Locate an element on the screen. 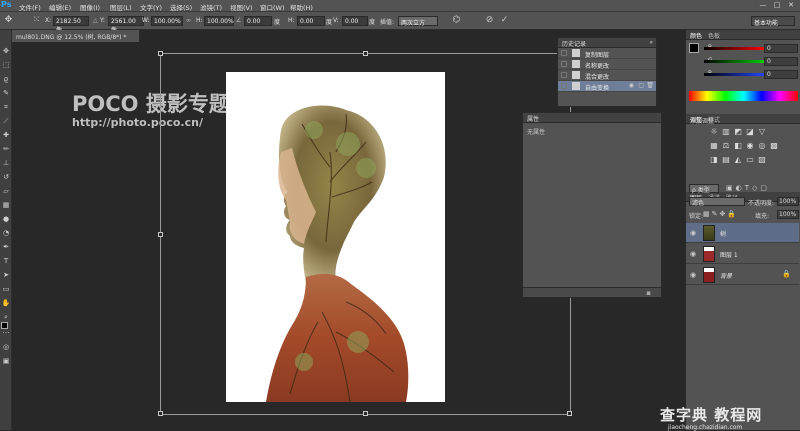  color-spectrum-bar is located at coordinates (743, 96).